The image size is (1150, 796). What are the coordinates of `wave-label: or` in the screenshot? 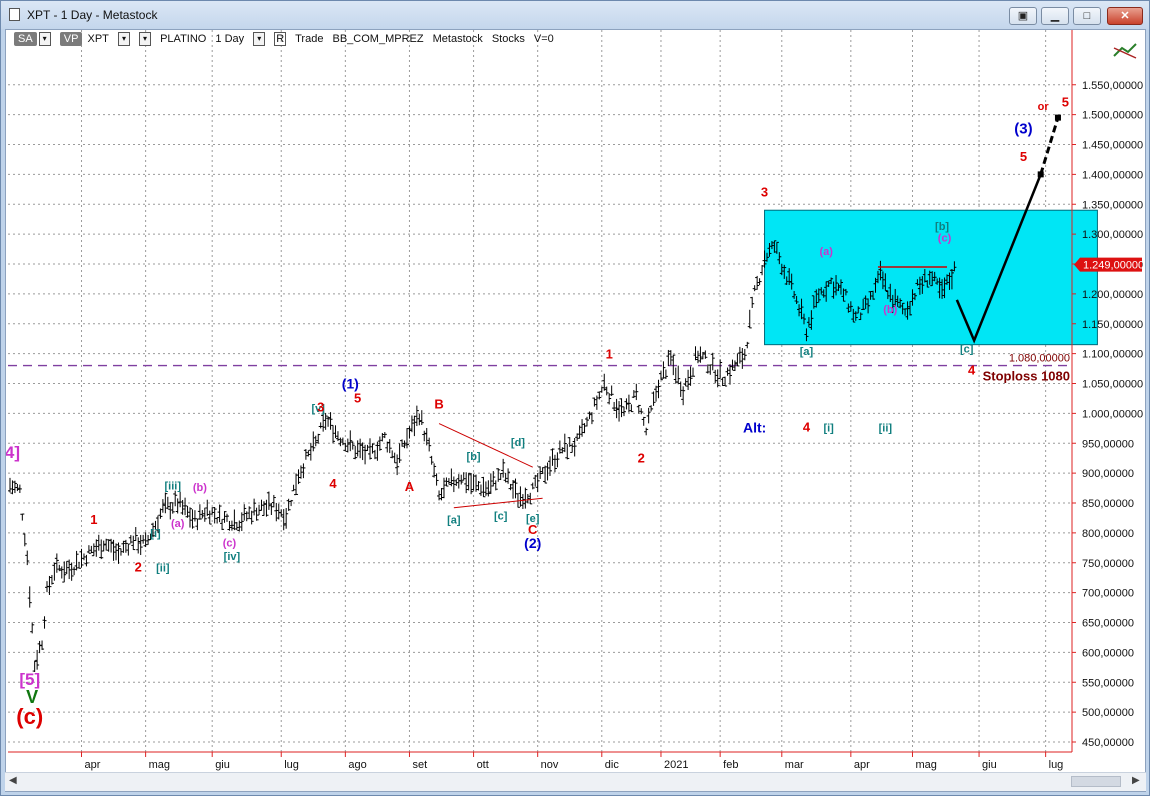 It's located at (1044, 107).